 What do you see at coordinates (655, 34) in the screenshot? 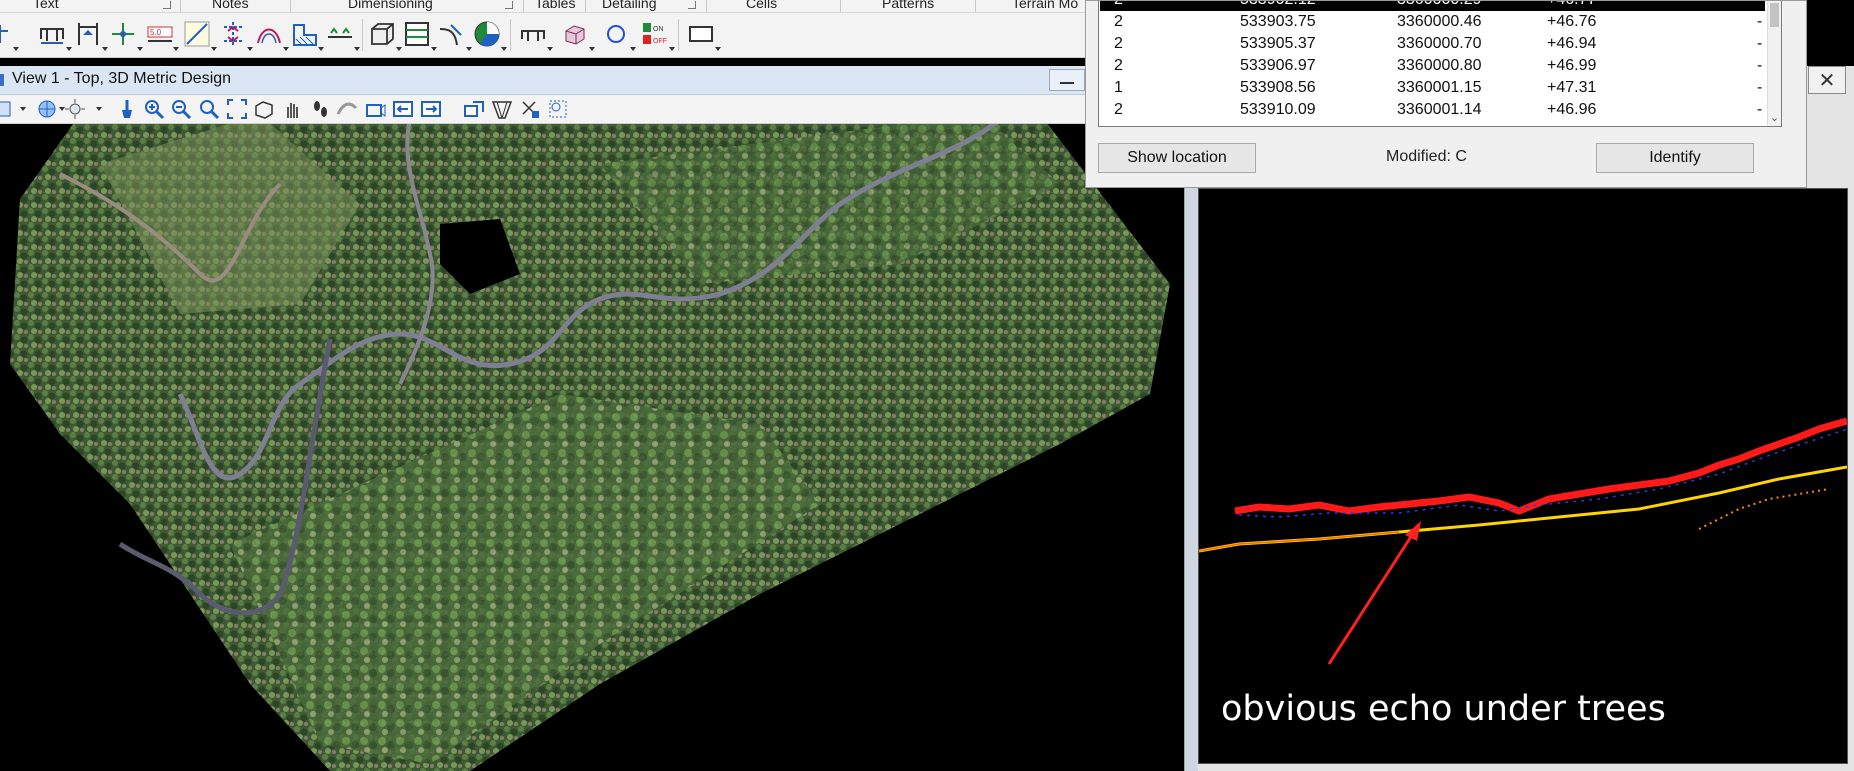
I see `on-off-icon: ON OFF` at bounding box center [655, 34].